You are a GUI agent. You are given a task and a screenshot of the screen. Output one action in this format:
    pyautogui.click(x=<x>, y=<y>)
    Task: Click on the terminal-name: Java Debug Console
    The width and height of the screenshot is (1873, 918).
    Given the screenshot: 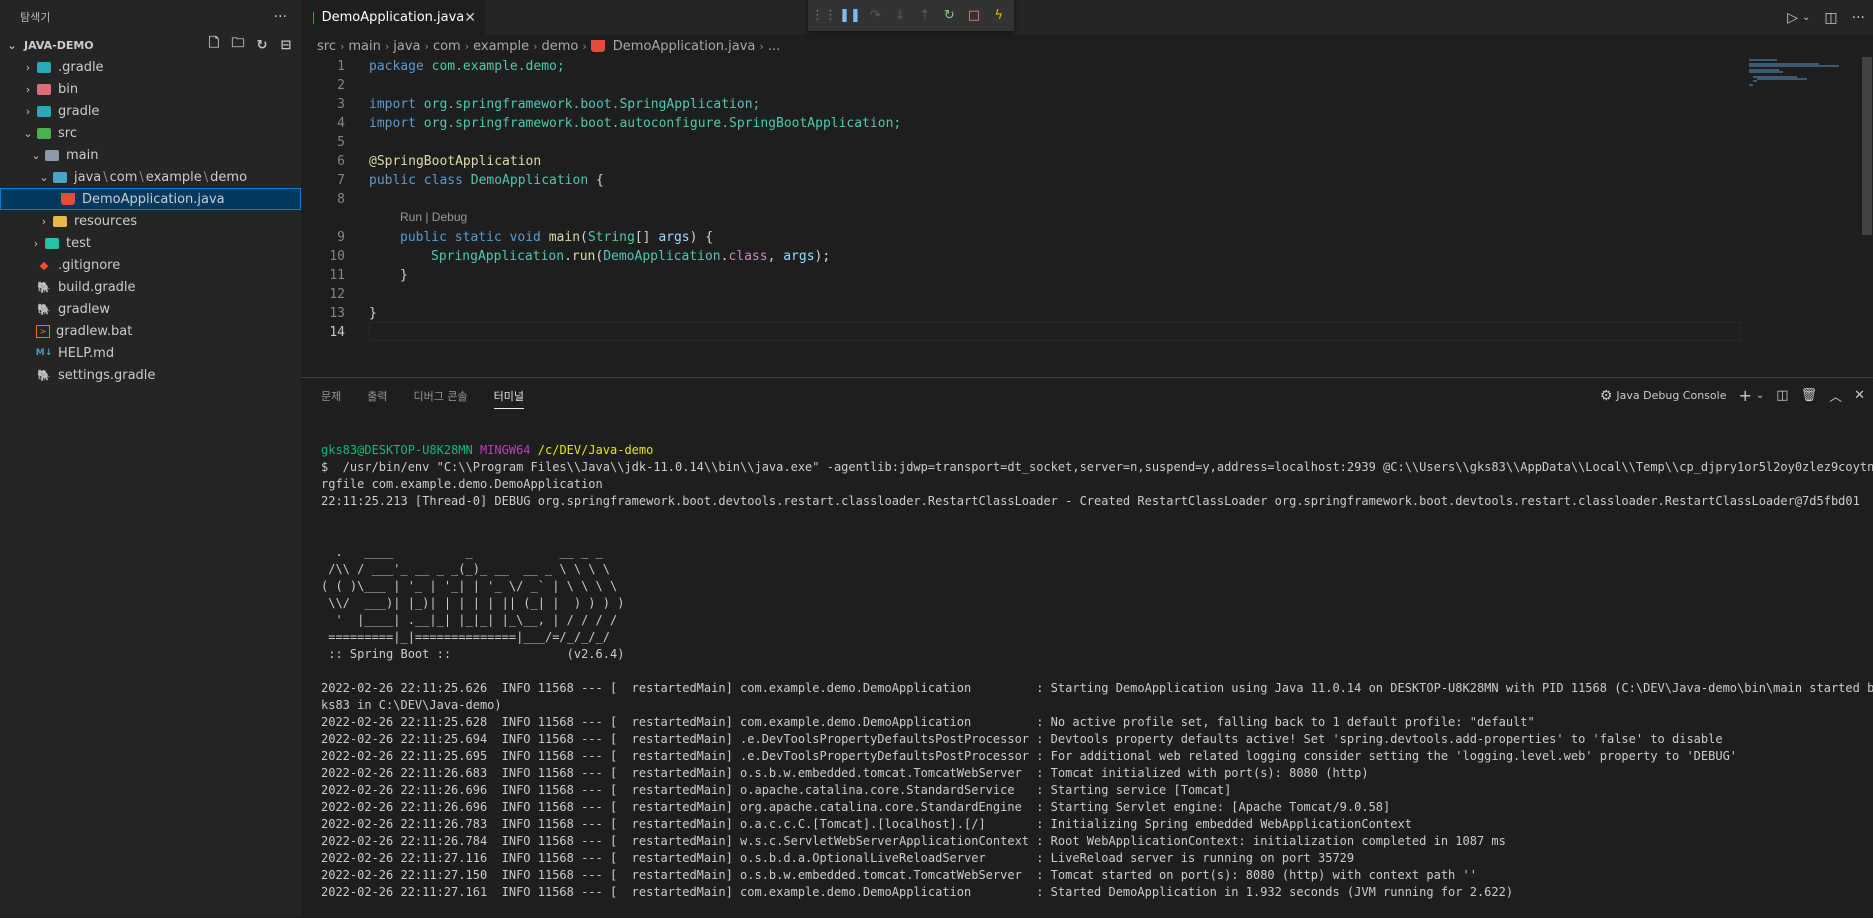 What is the action you would take?
    pyautogui.click(x=1671, y=395)
    